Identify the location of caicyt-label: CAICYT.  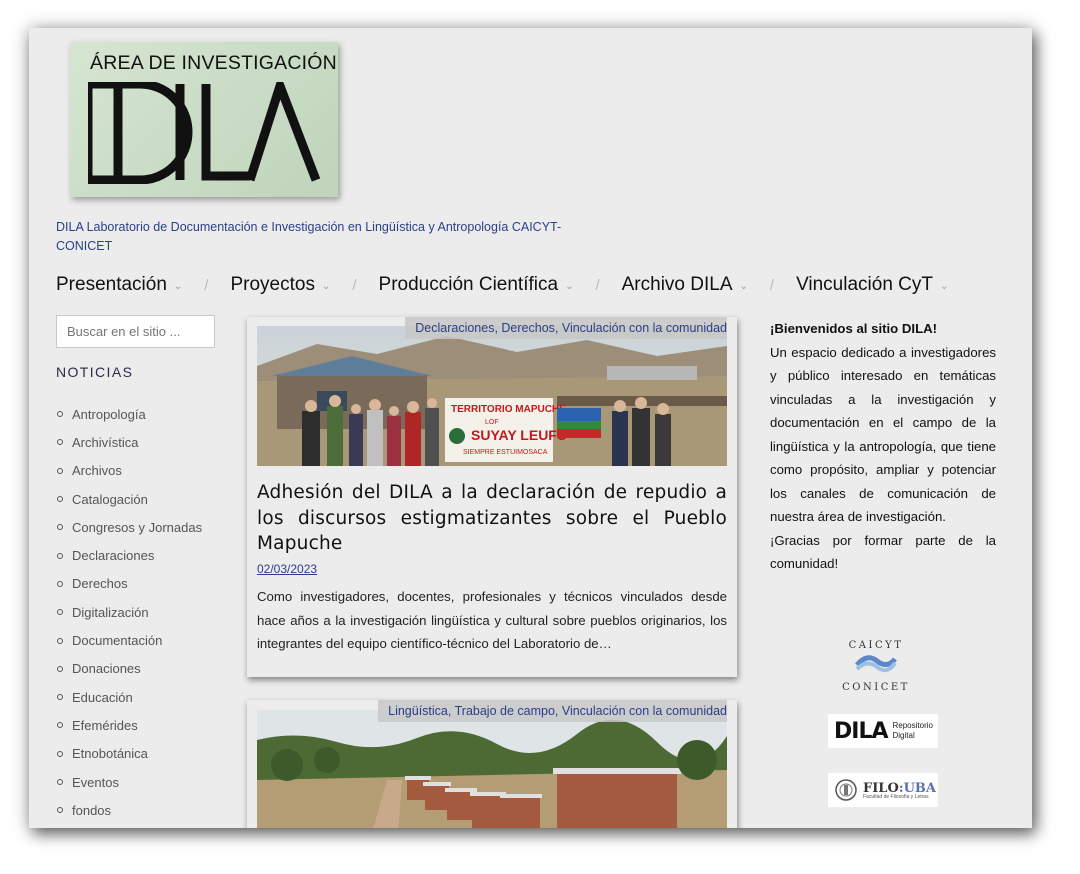
(876, 645).